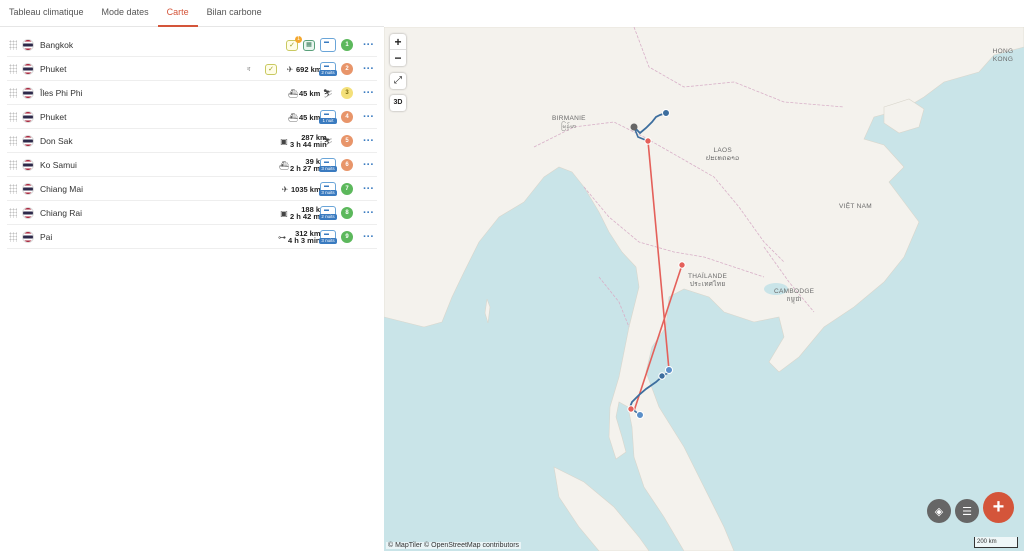 The width and height of the screenshot is (1024, 551). Describe the element at coordinates (192, 189) in the screenshot. I see `list-item: Chiang Mai ✈ 1035 km ▬ 3 nuits 7 ···` at that location.